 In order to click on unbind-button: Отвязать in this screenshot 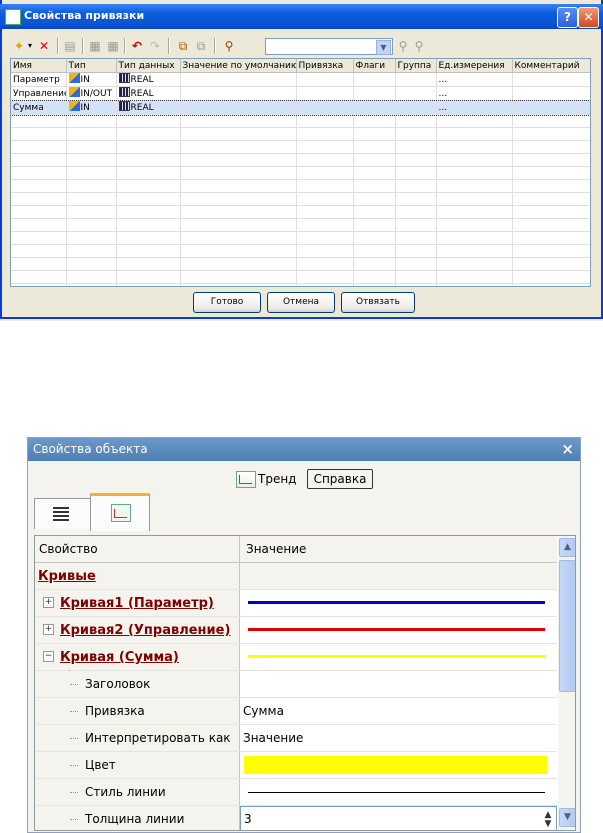, I will do `click(378, 302)`.